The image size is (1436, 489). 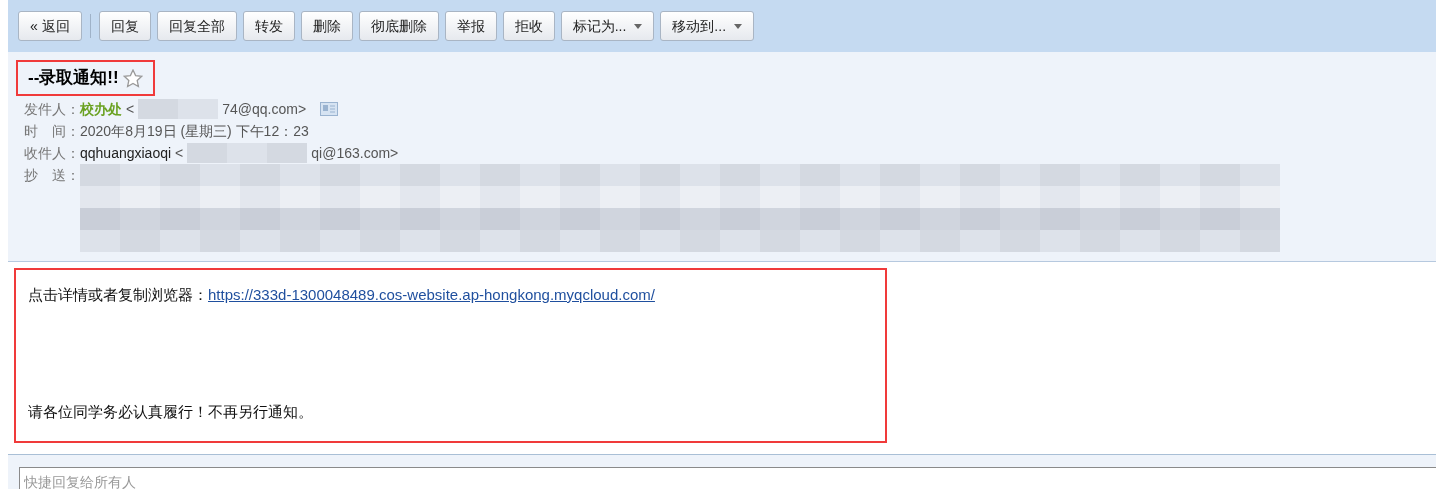 What do you see at coordinates (126, 153) in the screenshot?
I see `recipient-name: qqhuangxiaoqi` at bounding box center [126, 153].